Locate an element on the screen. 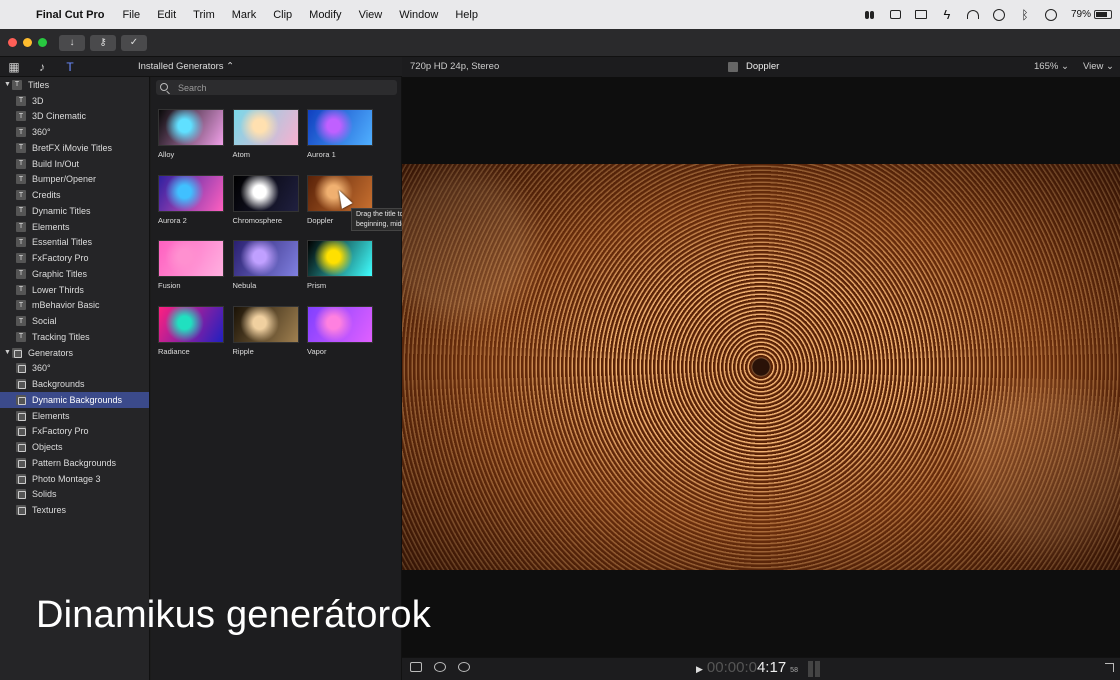 The height and width of the screenshot is (680, 1120). sidebar-item-elements: Elements is located at coordinates (74, 416).